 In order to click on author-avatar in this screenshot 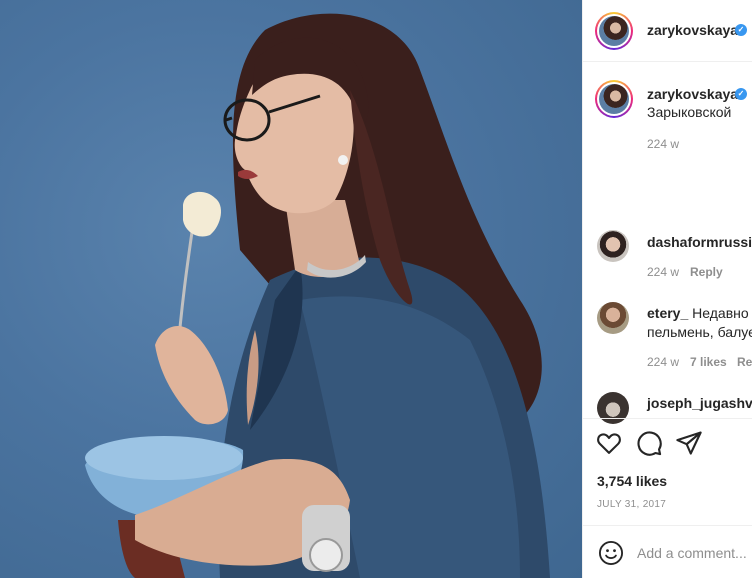, I will do `click(614, 31)`.